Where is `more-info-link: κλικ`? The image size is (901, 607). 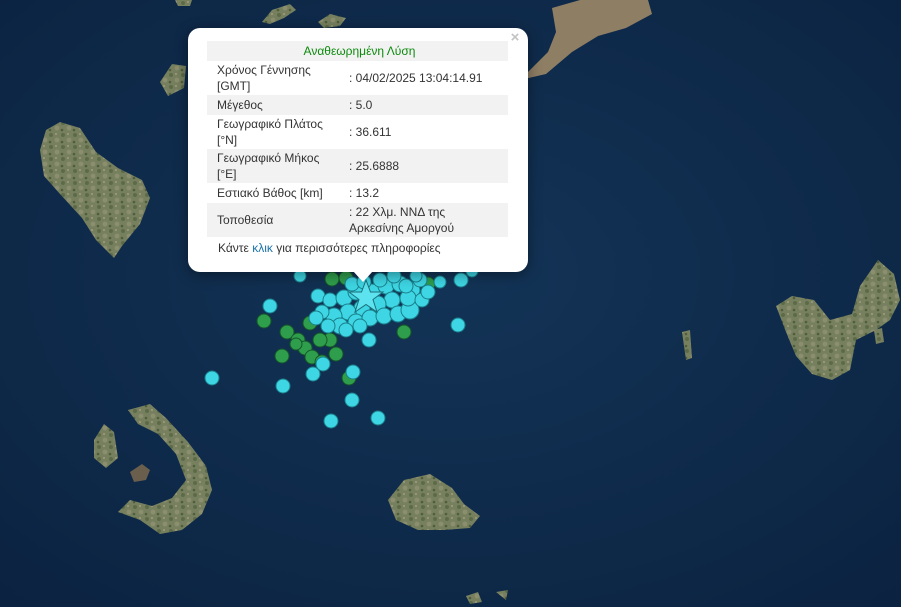 more-info-link: κλικ is located at coordinates (262, 248).